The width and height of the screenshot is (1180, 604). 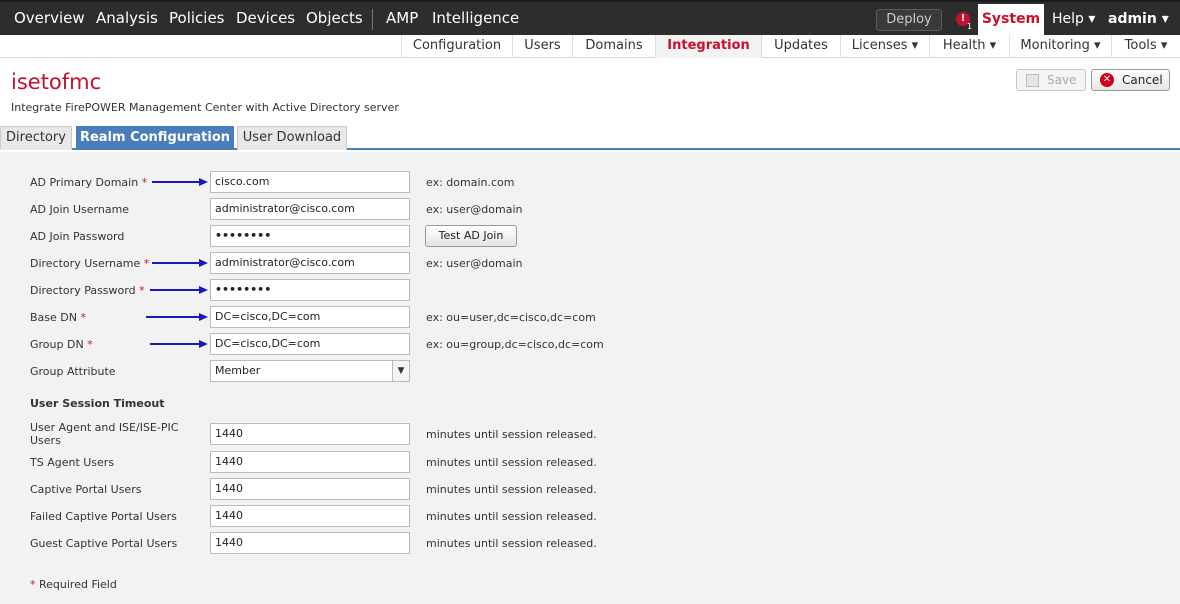 What do you see at coordinates (90, 263) in the screenshot?
I see `label-directory-username: Directory Username *` at bounding box center [90, 263].